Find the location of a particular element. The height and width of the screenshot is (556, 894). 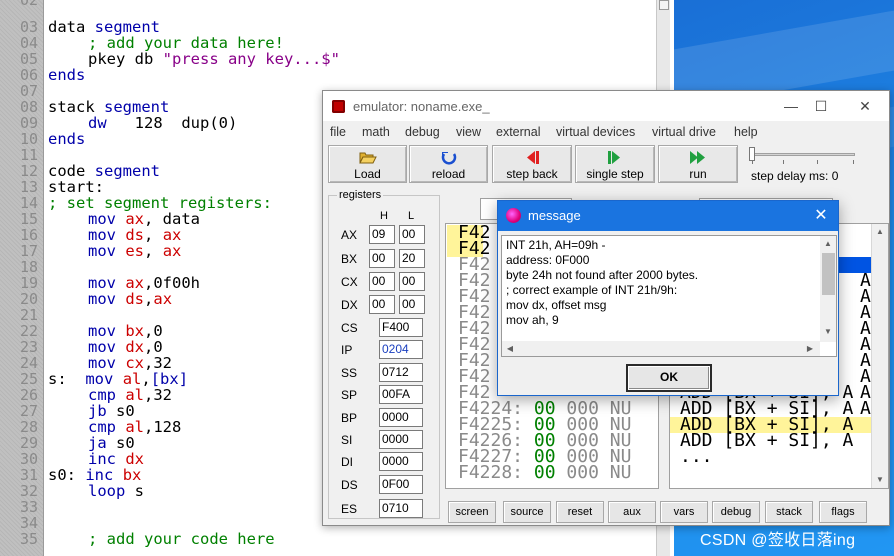

menu-view: view is located at coordinates (468, 132).